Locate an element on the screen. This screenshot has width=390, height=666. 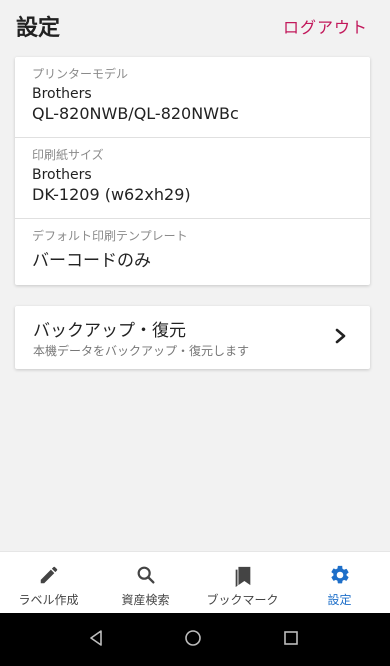
nav-item-label-create: ラベル作成 is located at coordinates (48, 583).